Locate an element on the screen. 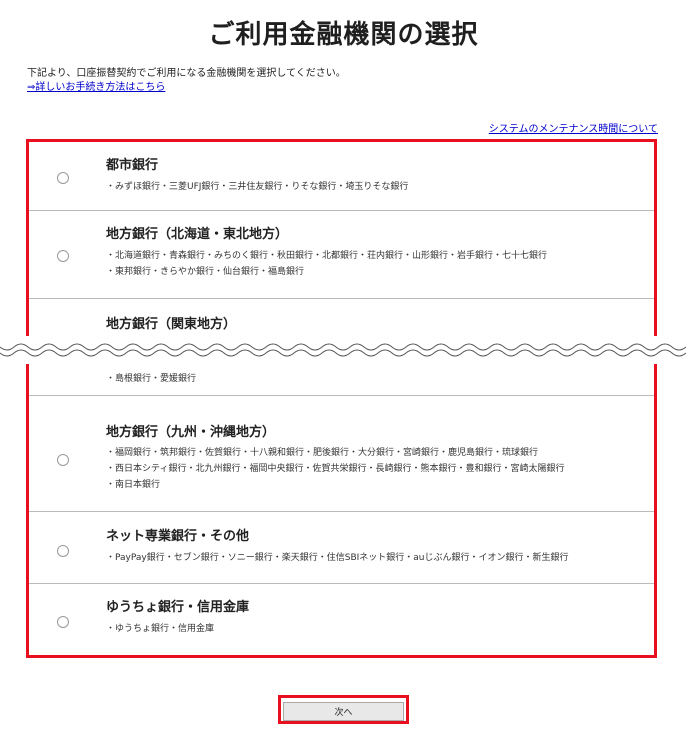 This screenshot has height=731, width=687. maintenance-info-link: システムのメンテナンス時間について is located at coordinates (573, 127).